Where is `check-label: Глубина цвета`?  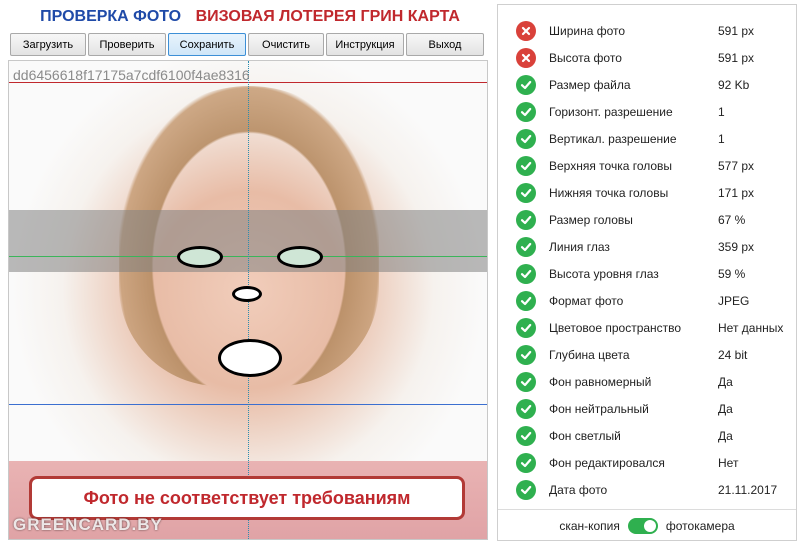 check-label: Глубина цвета is located at coordinates (589, 354).